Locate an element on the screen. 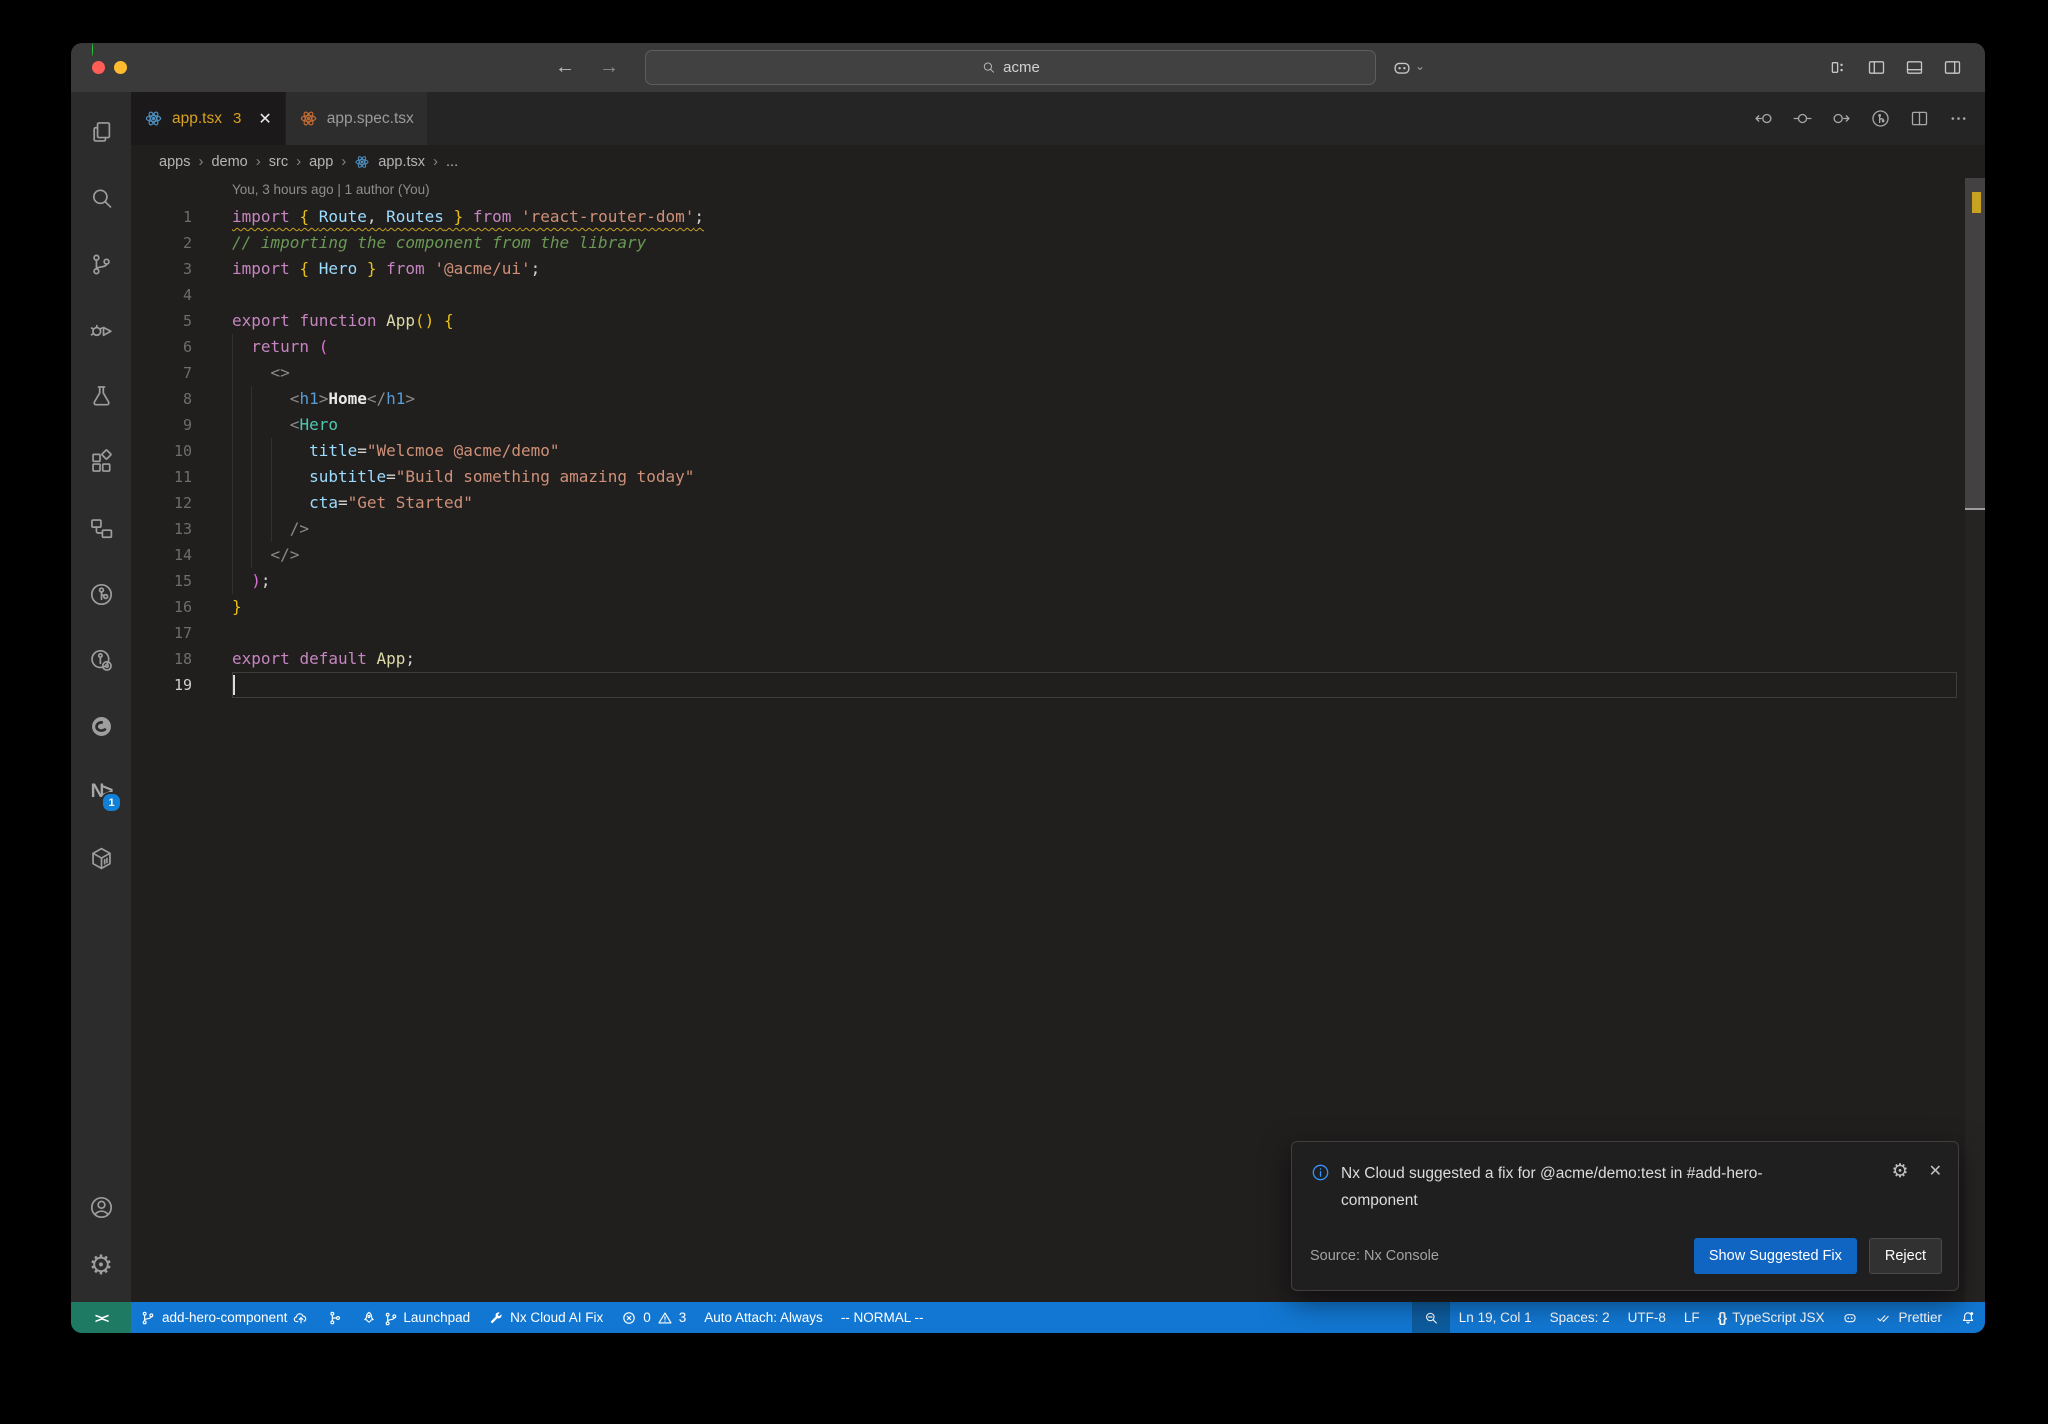  vim-mode-status: -- NORMAL -- is located at coordinates (882, 1317).